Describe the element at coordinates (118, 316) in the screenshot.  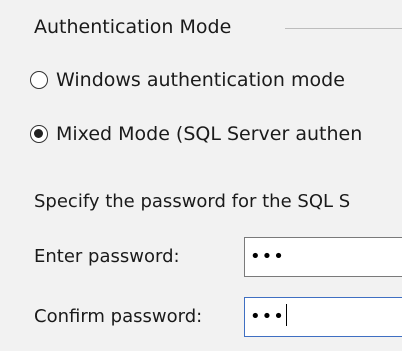
I see `confirm-password-label: Confirm password:` at that location.